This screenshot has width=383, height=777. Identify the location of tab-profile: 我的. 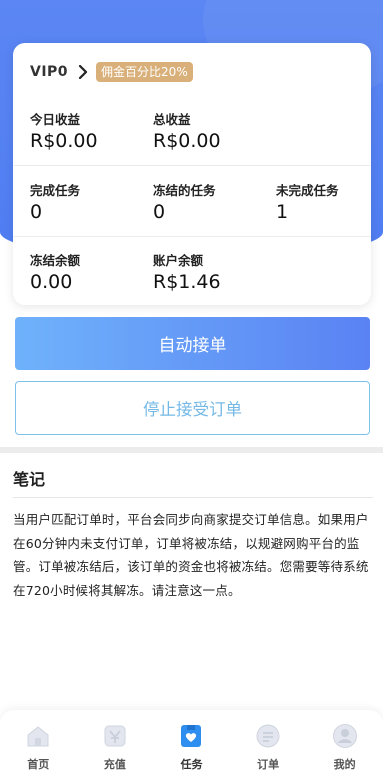
(344, 743).